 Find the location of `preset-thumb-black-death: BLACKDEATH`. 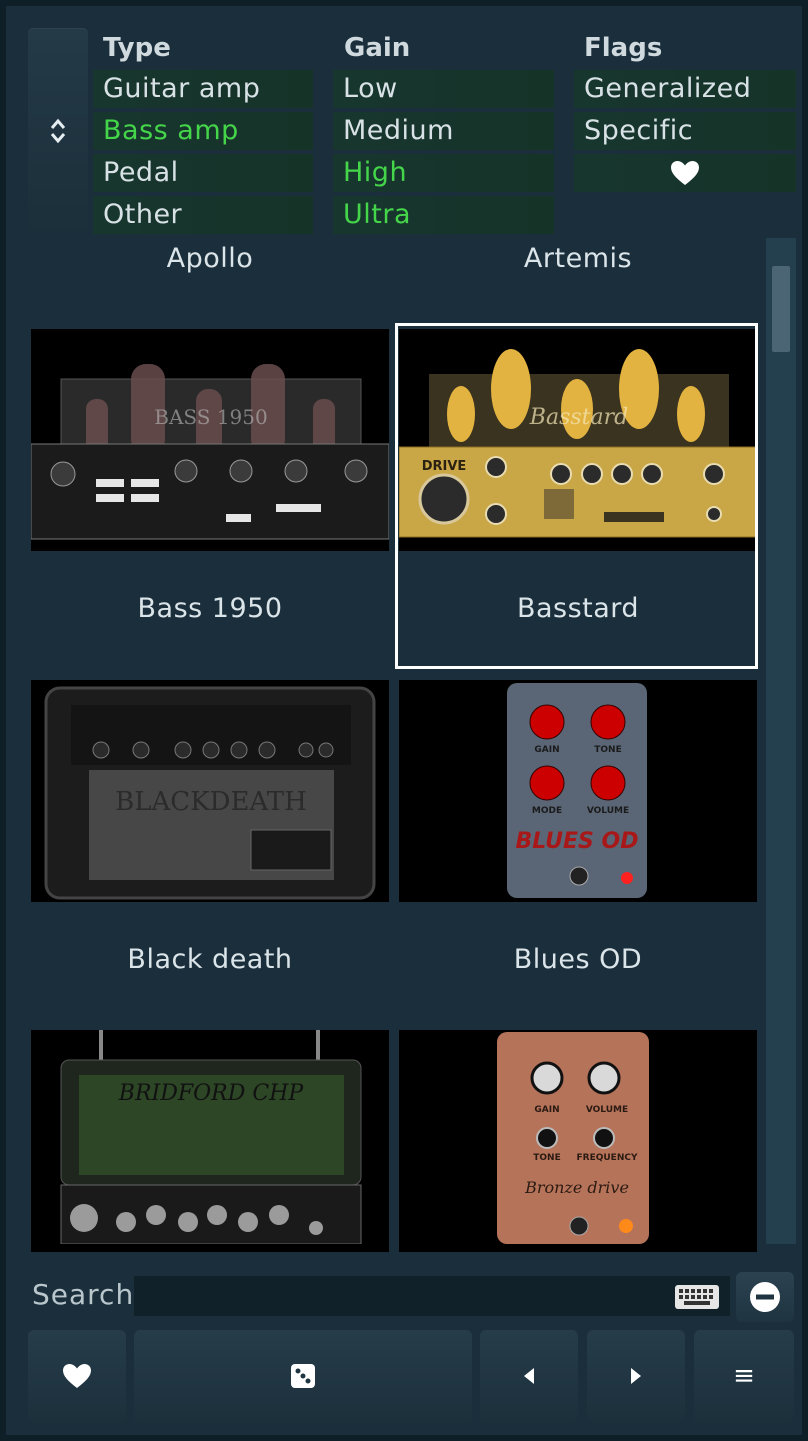

preset-thumb-black-death: BLACKDEATH is located at coordinates (210, 791).